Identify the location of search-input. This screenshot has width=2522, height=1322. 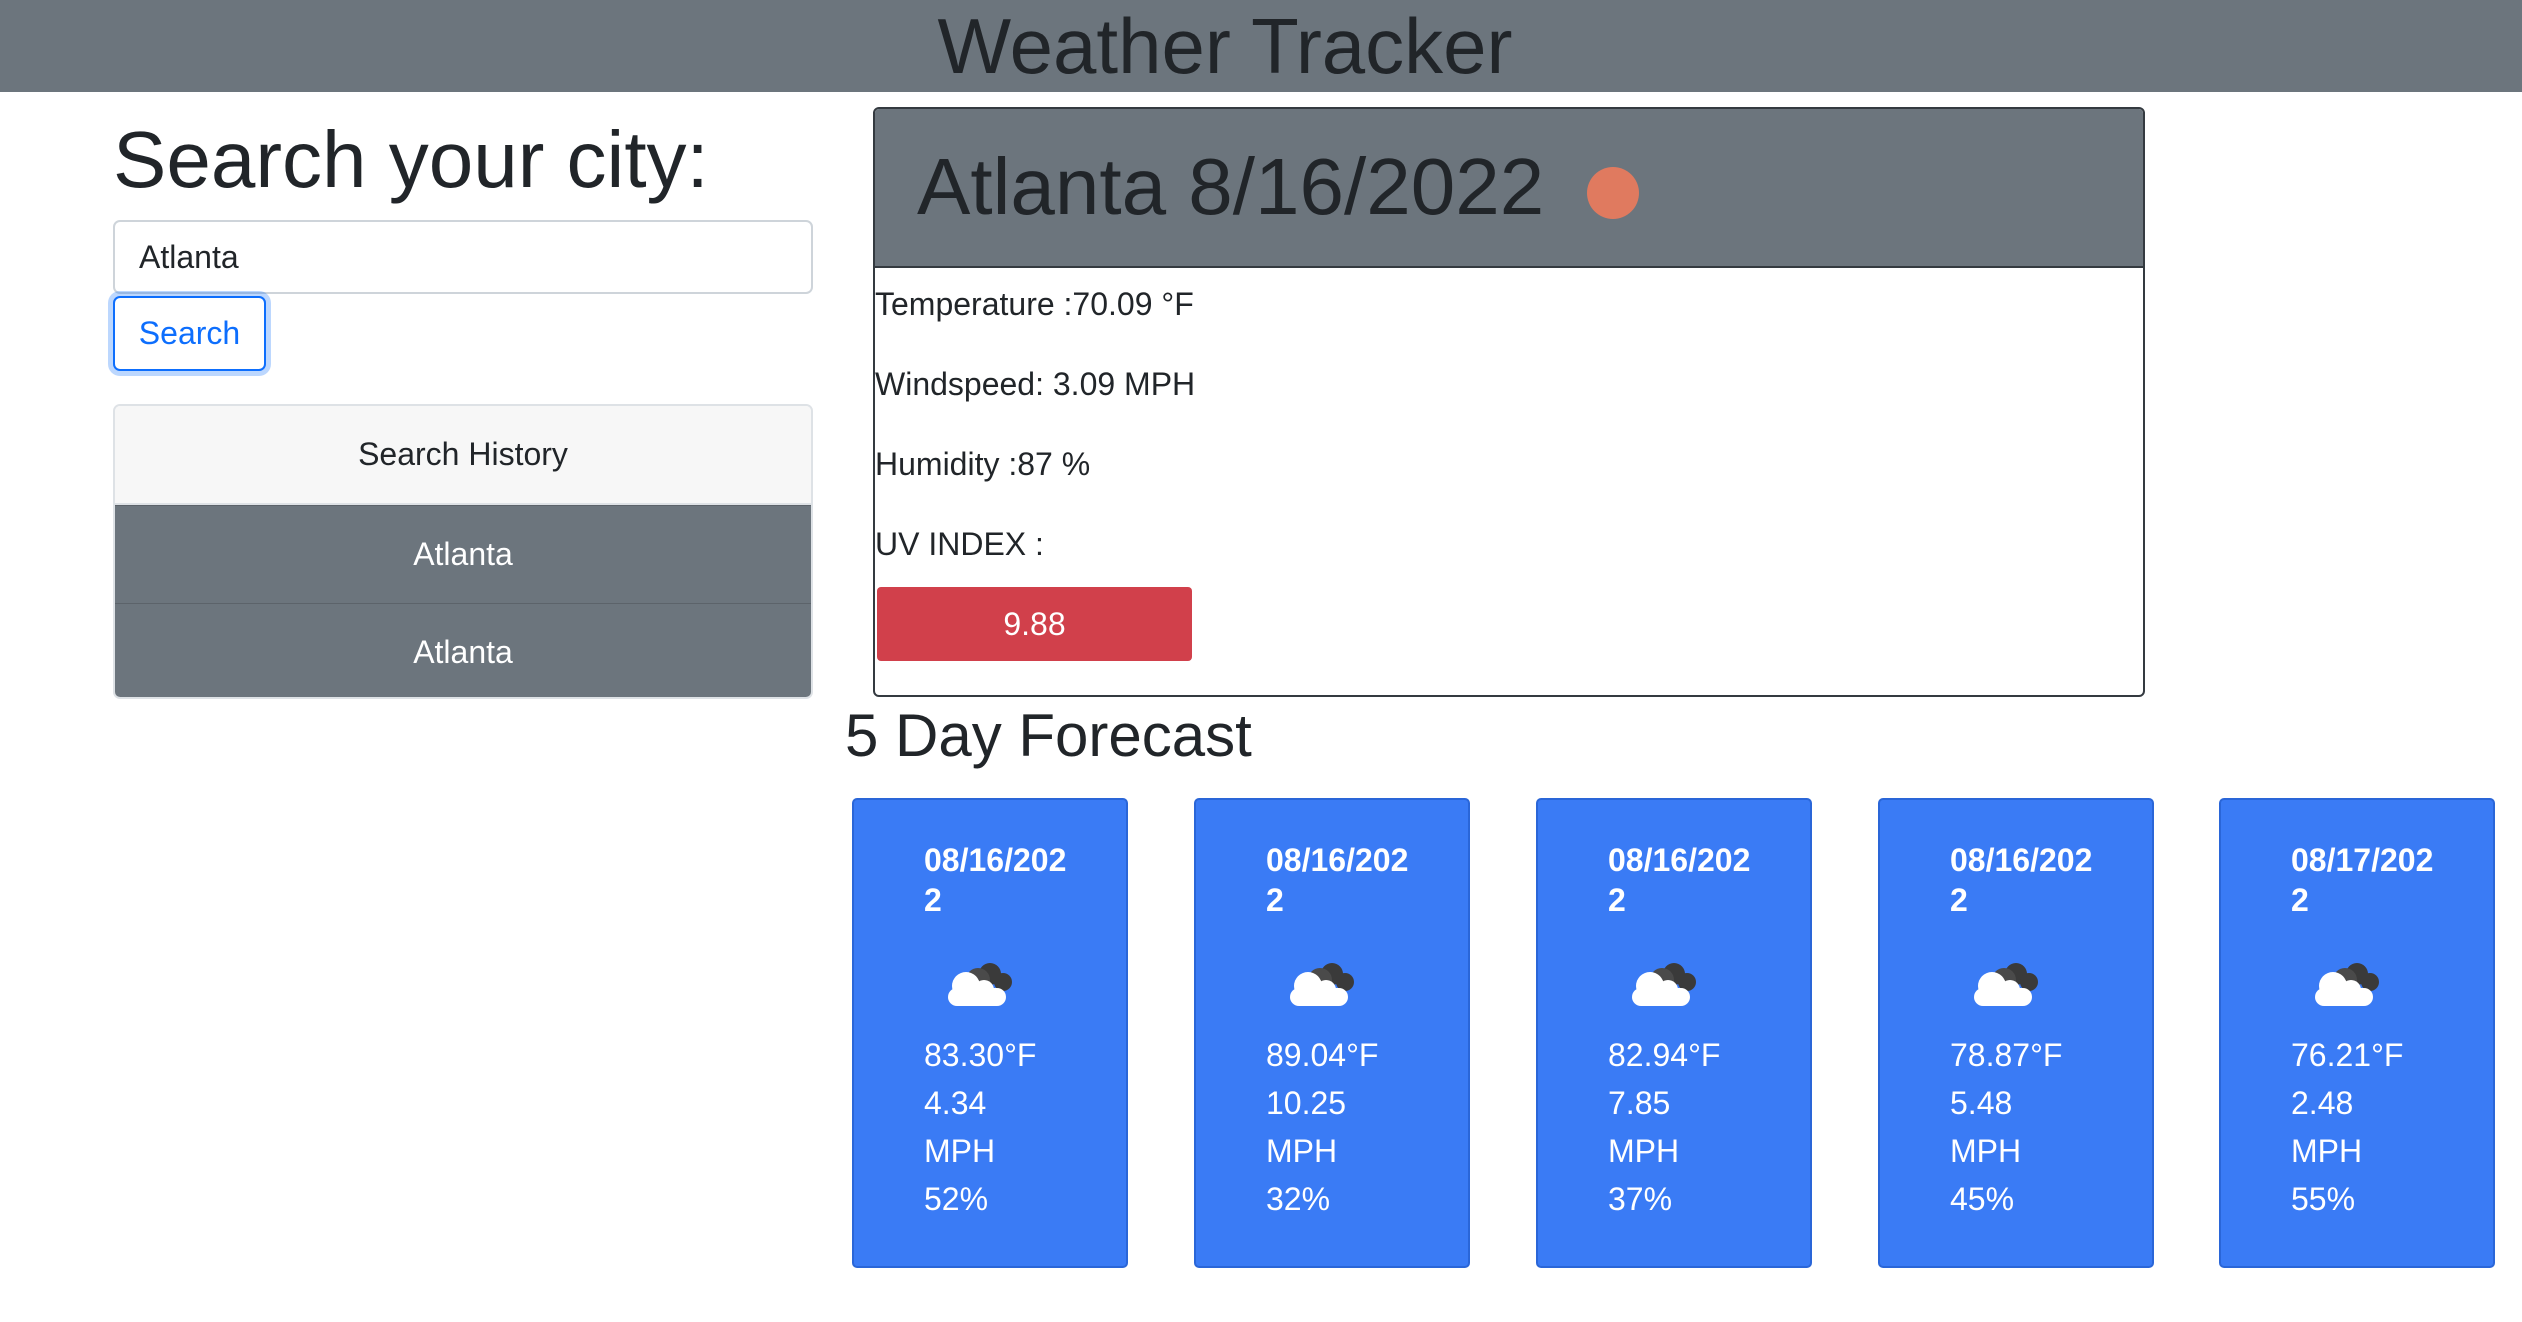
(463, 257).